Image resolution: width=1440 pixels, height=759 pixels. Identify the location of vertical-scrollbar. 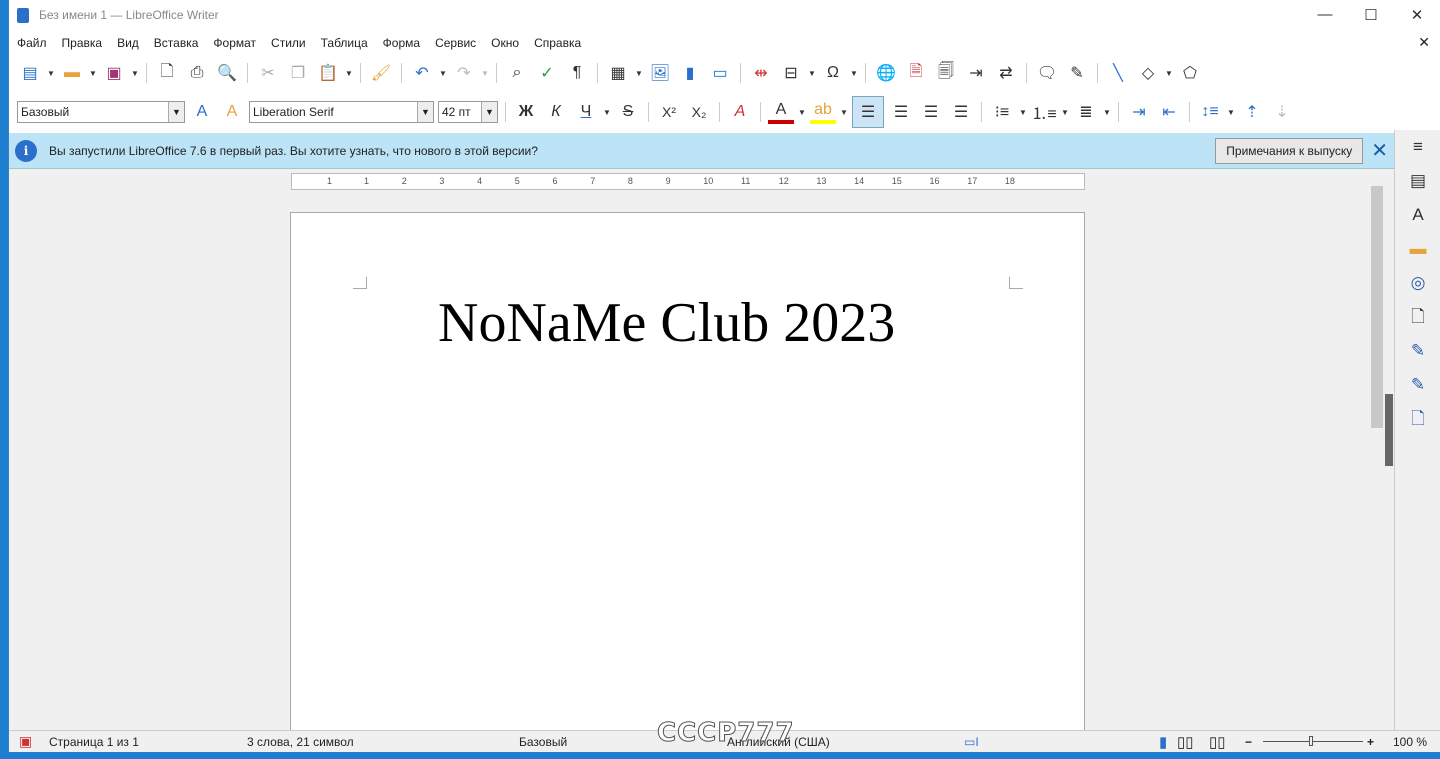
(1377, 450).